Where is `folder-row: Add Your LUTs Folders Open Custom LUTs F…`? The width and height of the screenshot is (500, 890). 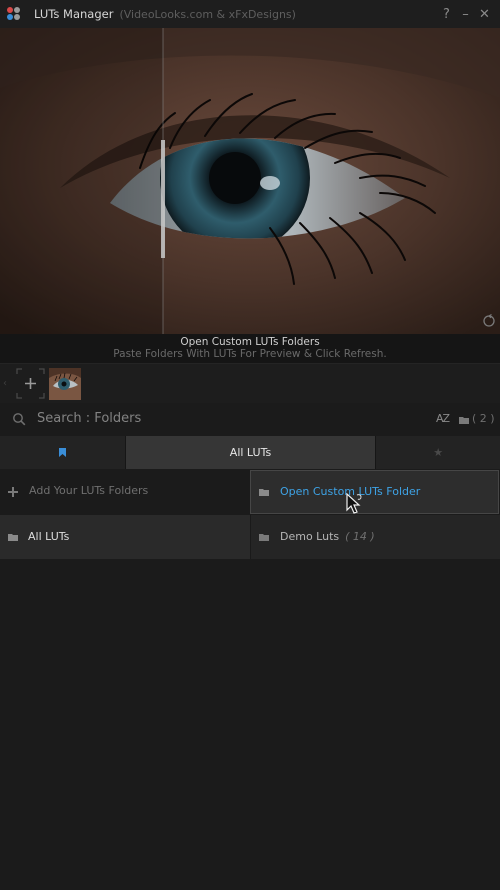
folder-row: Add Your LUTs Folders Open Custom LUTs F… is located at coordinates (250, 492).